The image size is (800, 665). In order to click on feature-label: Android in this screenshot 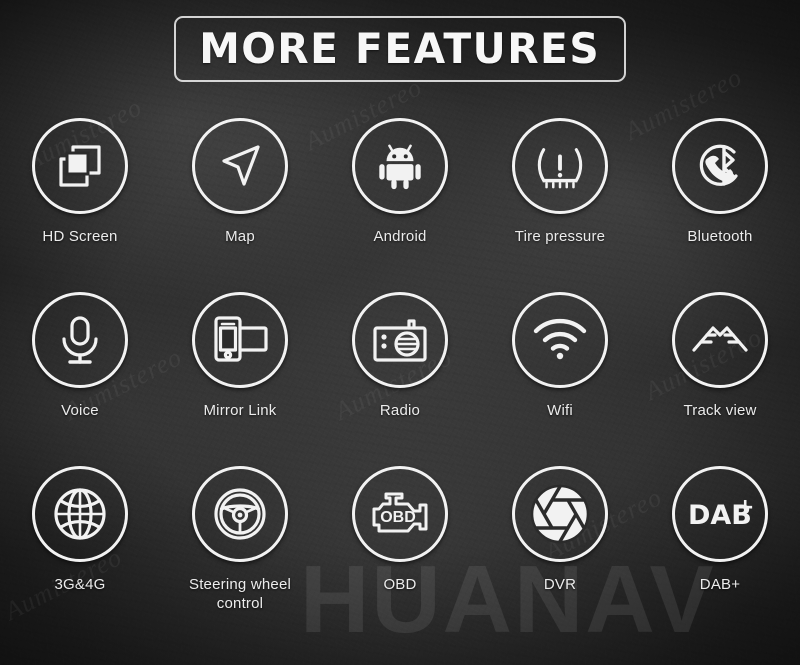, I will do `click(400, 236)`.